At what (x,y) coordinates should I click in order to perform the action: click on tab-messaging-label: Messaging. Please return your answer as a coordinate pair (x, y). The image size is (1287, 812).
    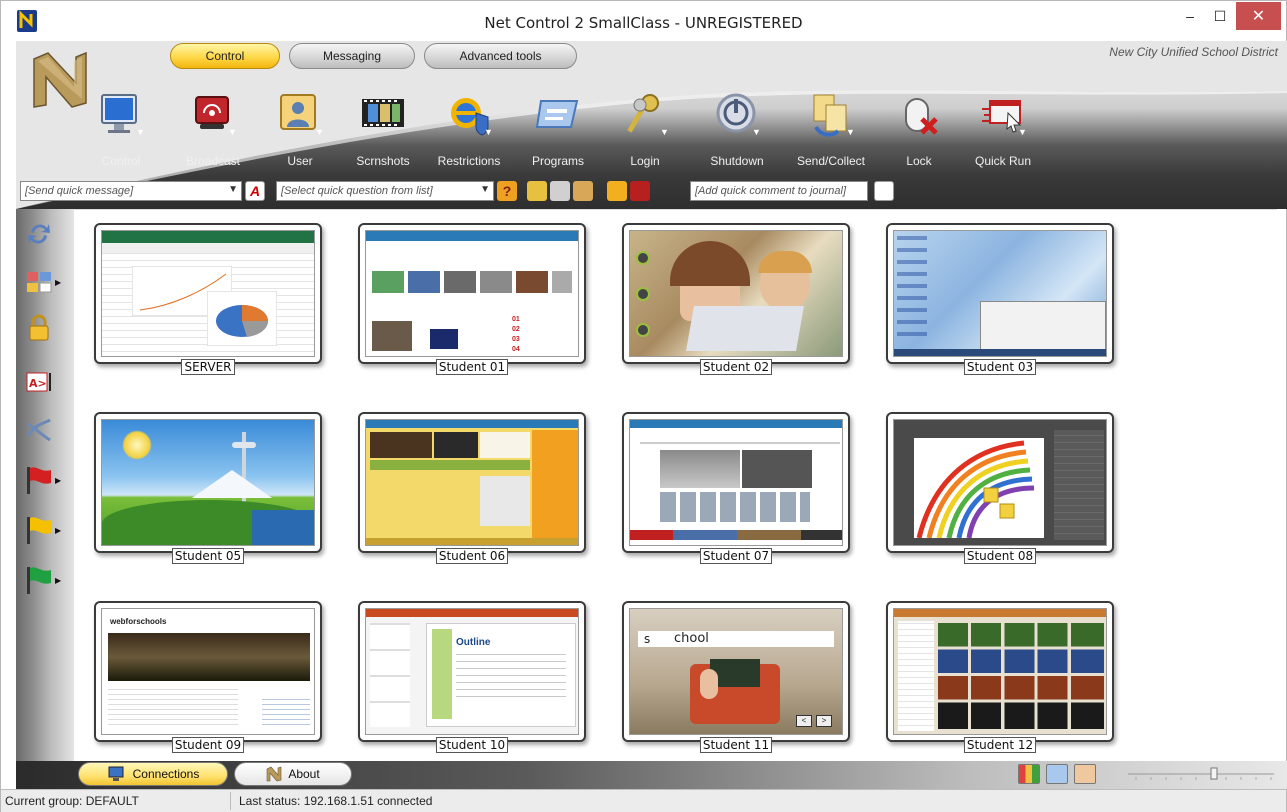
    Looking at the image, I should click on (352, 56).